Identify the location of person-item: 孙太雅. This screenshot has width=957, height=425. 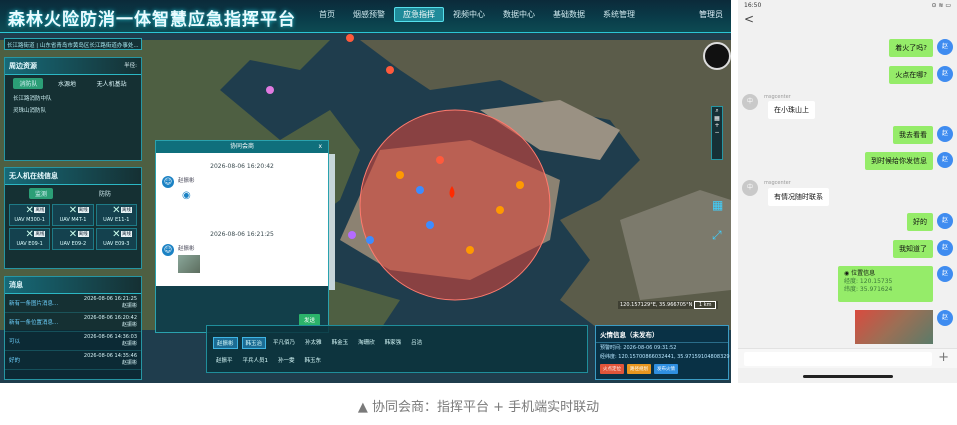
(313, 343).